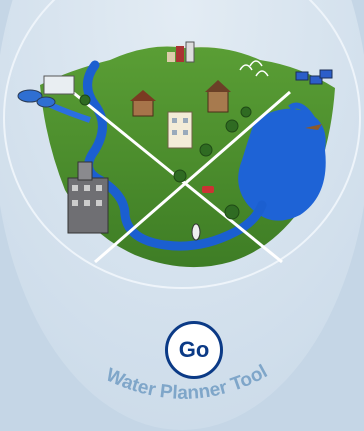  Describe the element at coordinates (208, 189) in the screenshot. I see `car-icon` at that location.